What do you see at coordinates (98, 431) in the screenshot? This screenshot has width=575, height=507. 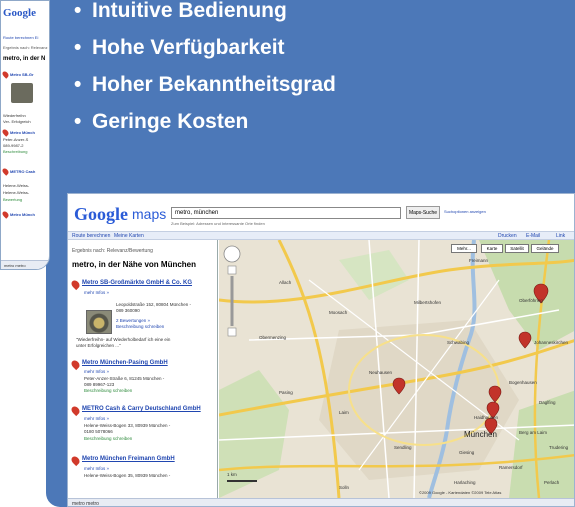 I see `result-phone: 0180 5078066` at bounding box center [98, 431].